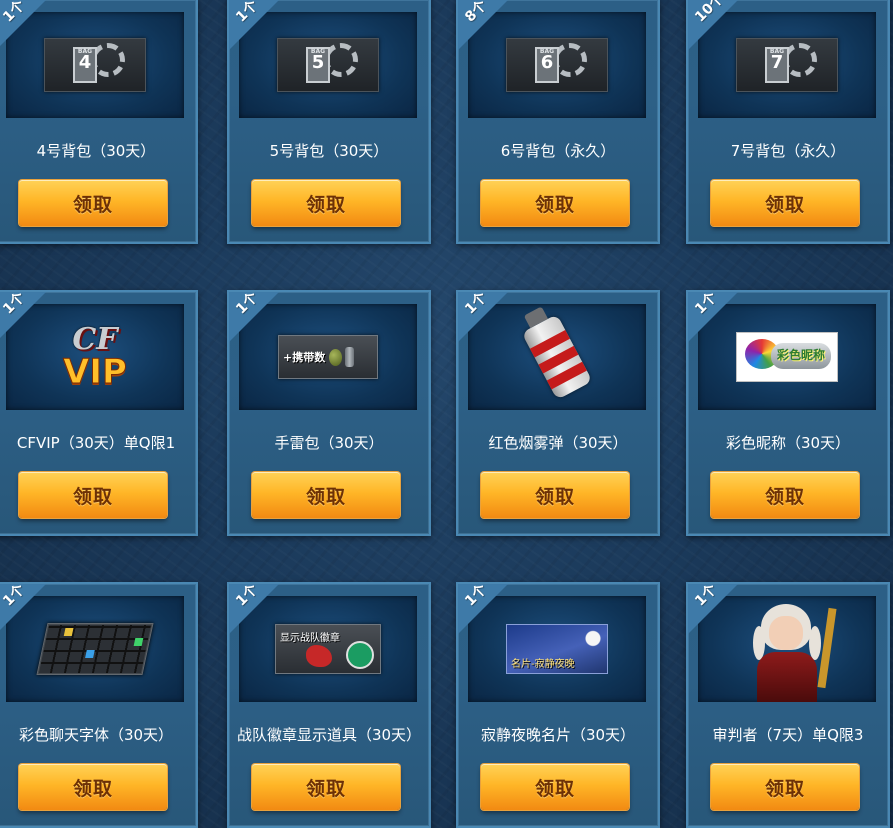 The height and width of the screenshot is (828, 893). What do you see at coordinates (557, 353) in the screenshot?
I see `red-smoke-grenade-icon` at bounding box center [557, 353].